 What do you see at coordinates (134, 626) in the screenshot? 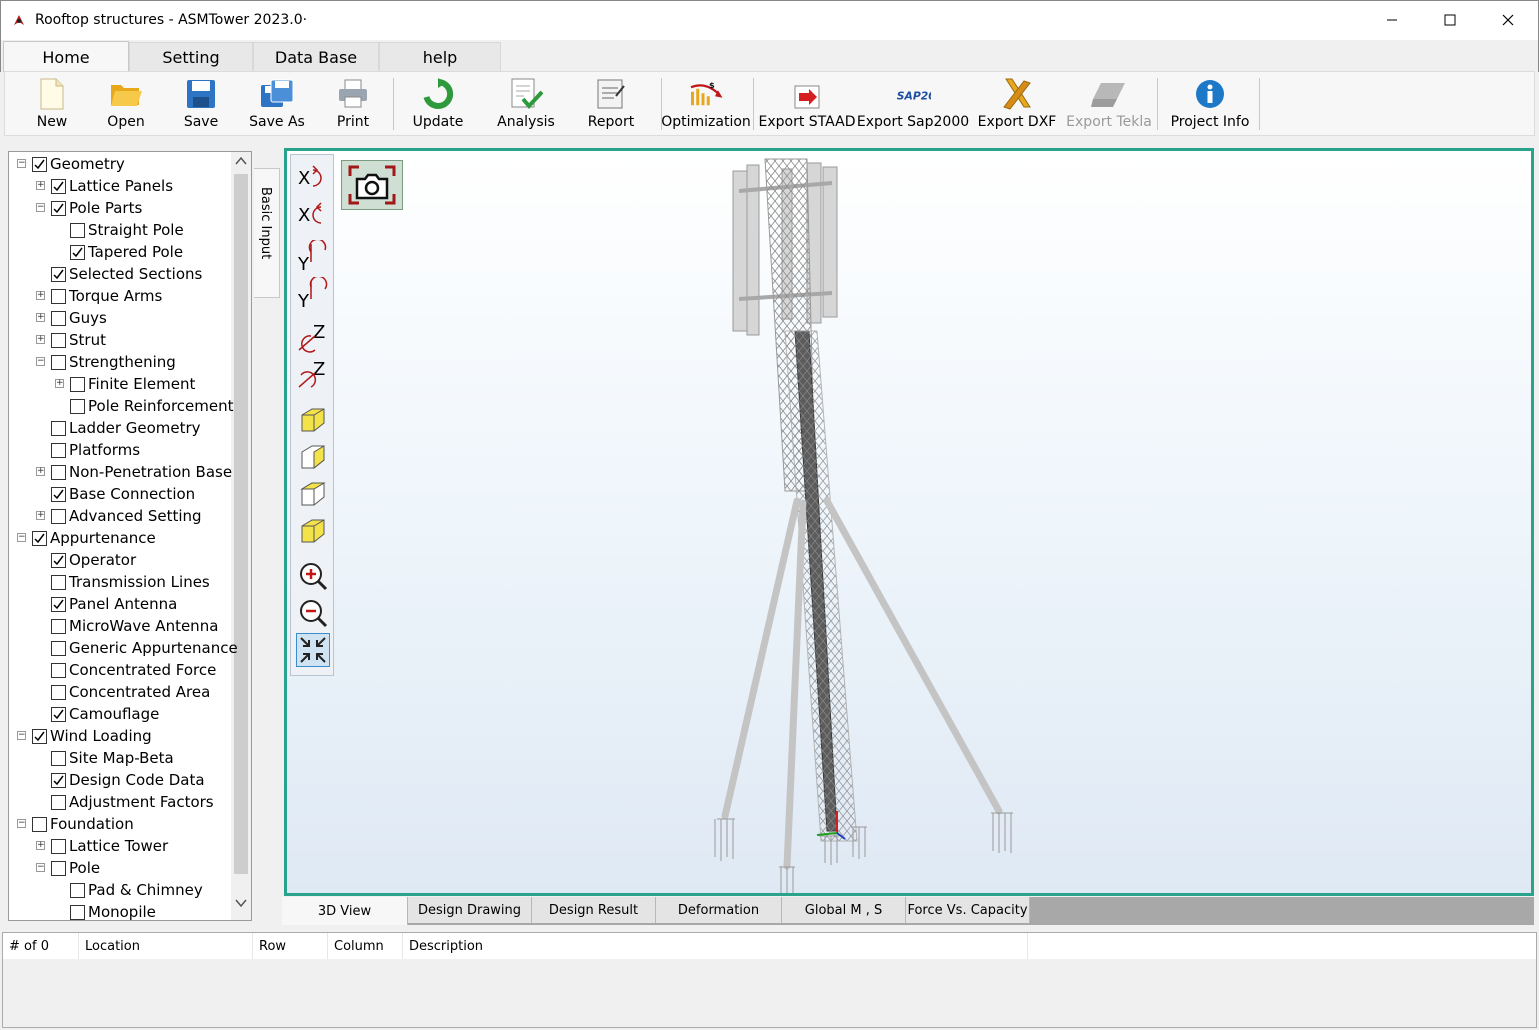
I see `tree-item: MicroWave Antenna` at bounding box center [134, 626].